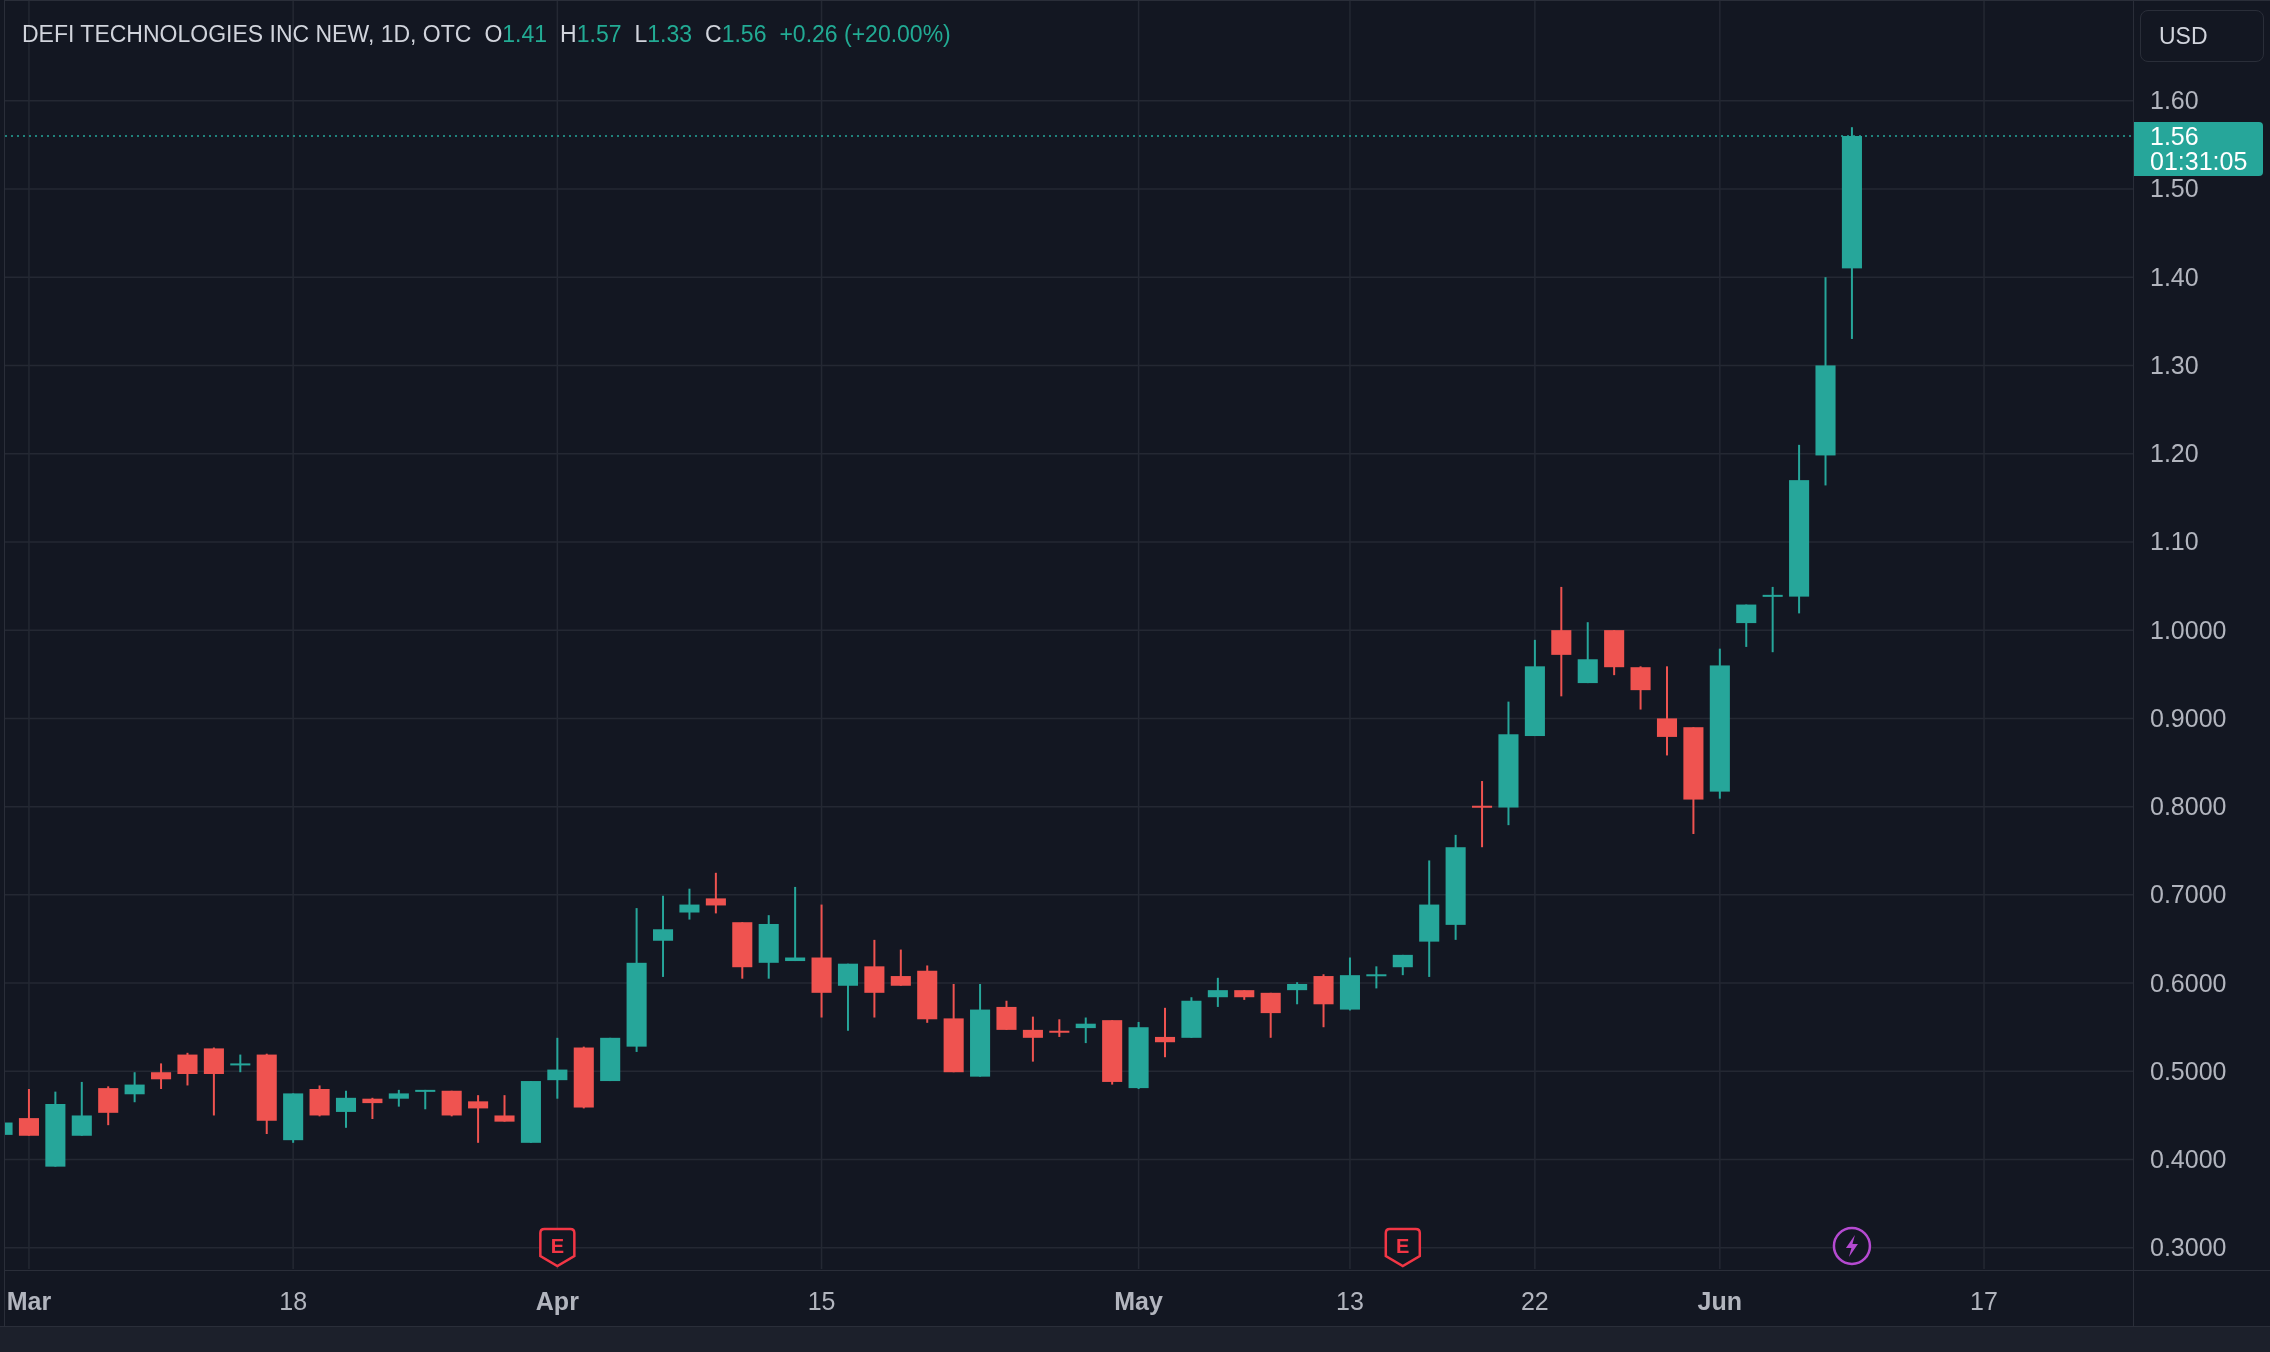  Describe the element at coordinates (1984, 1301) in the screenshot. I see `date-tick-label: 17` at that location.